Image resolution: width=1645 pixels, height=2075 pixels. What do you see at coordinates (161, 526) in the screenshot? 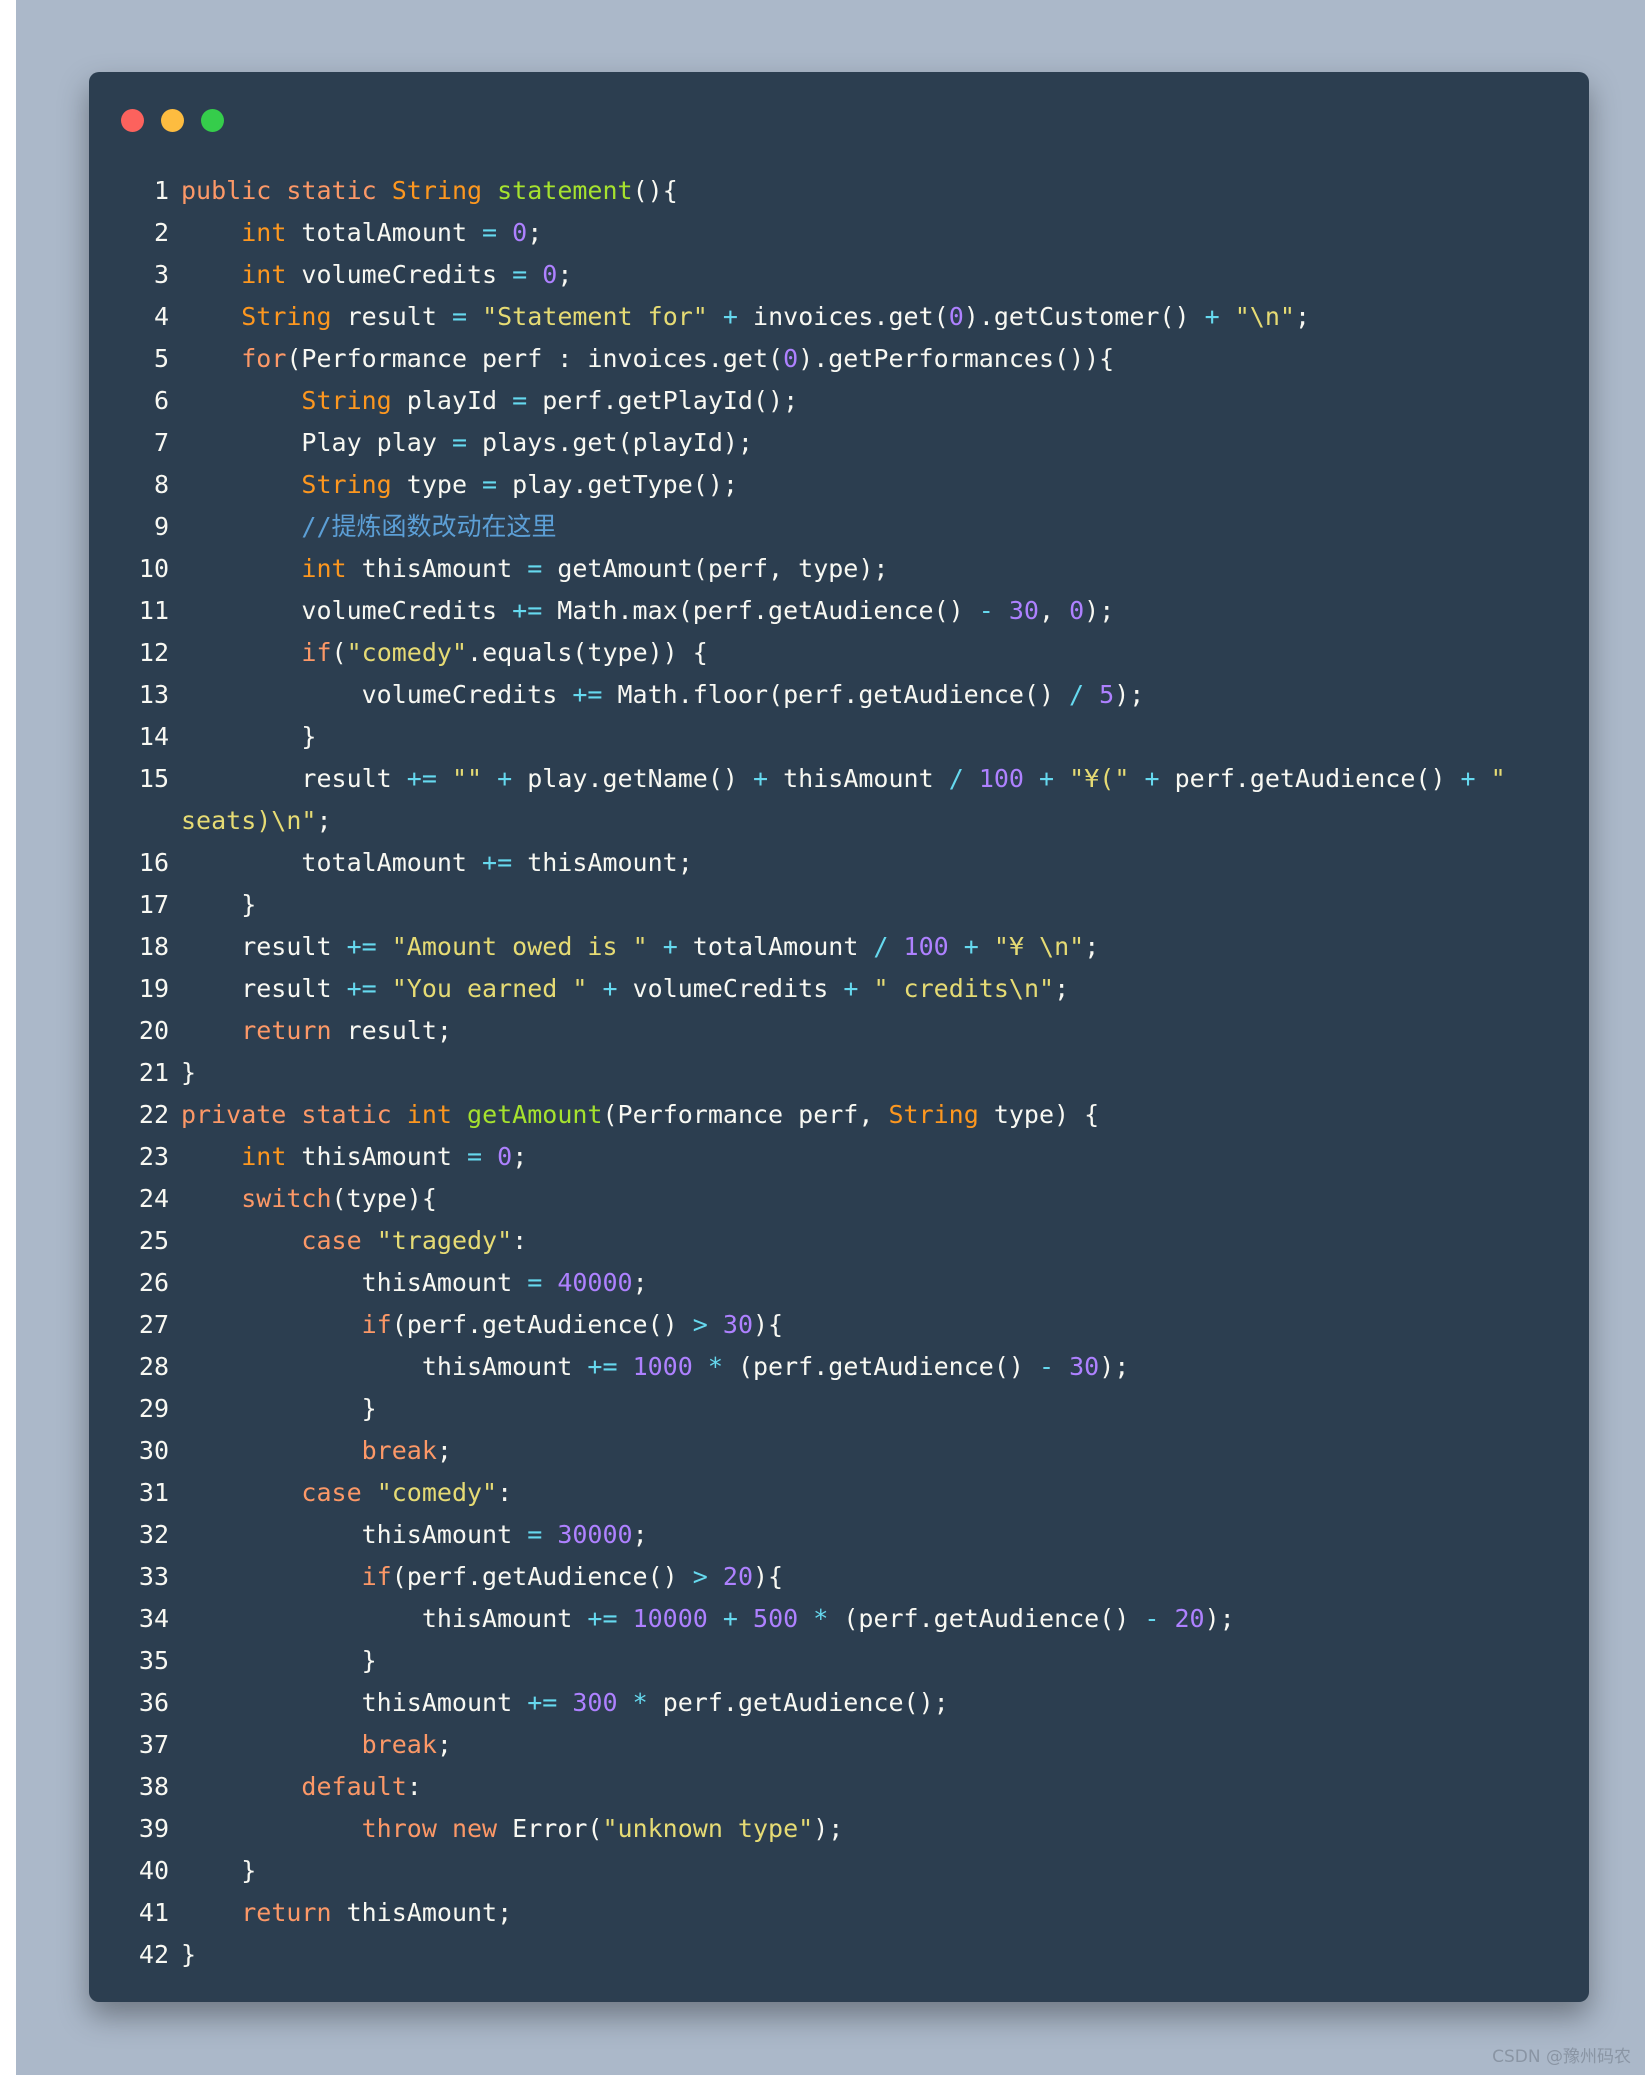
I see `line-number: 9` at bounding box center [161, 526].